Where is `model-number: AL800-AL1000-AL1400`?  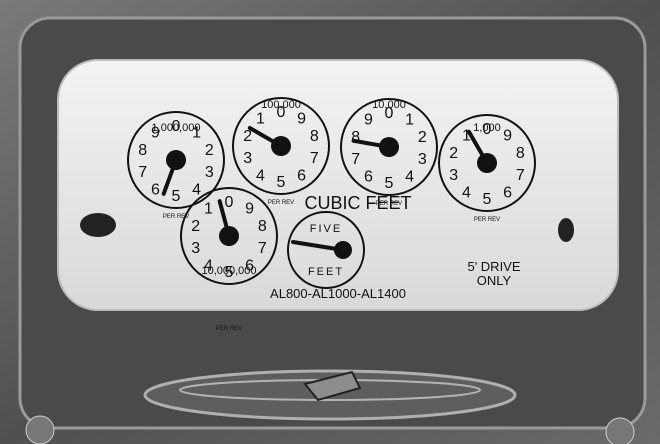
model-number: AL800-AL1000-AL1400 is located at coordinates (338, 293).